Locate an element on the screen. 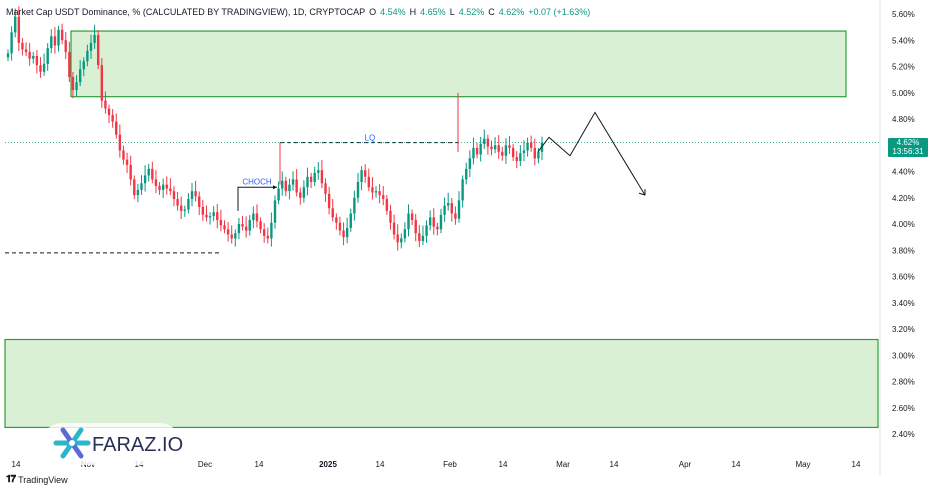  tradingview-attribution: 𝟏𝟕 TradingView is located at coordinates (37, 479).